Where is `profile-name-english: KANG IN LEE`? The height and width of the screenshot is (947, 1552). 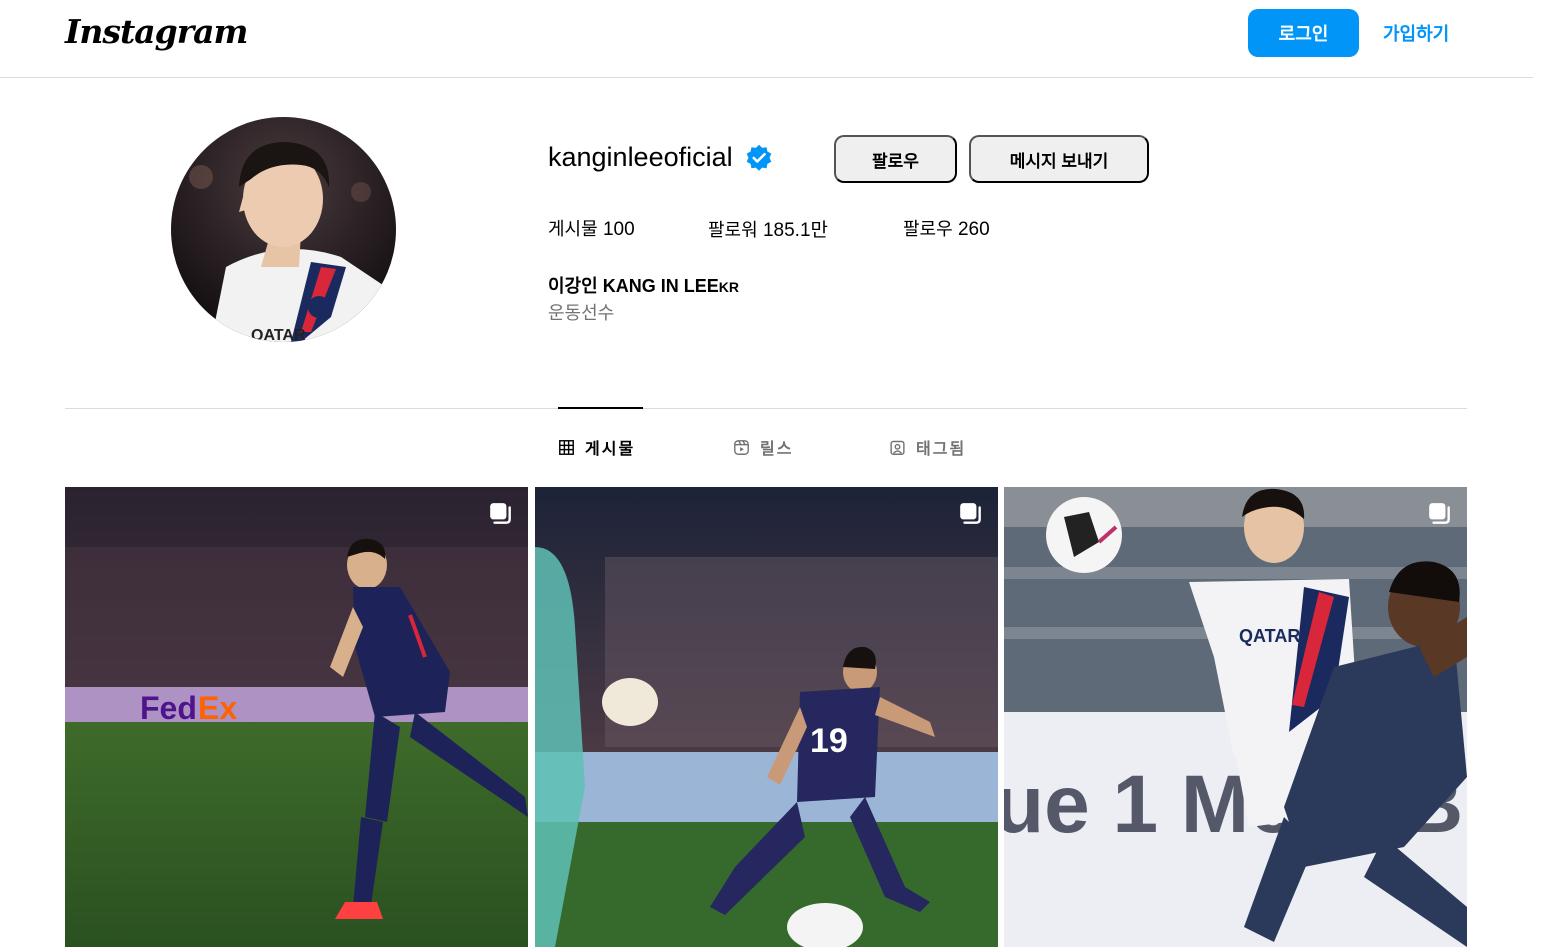
profile-name-english: KANG IN LEE is located at coordinates (660, 286).